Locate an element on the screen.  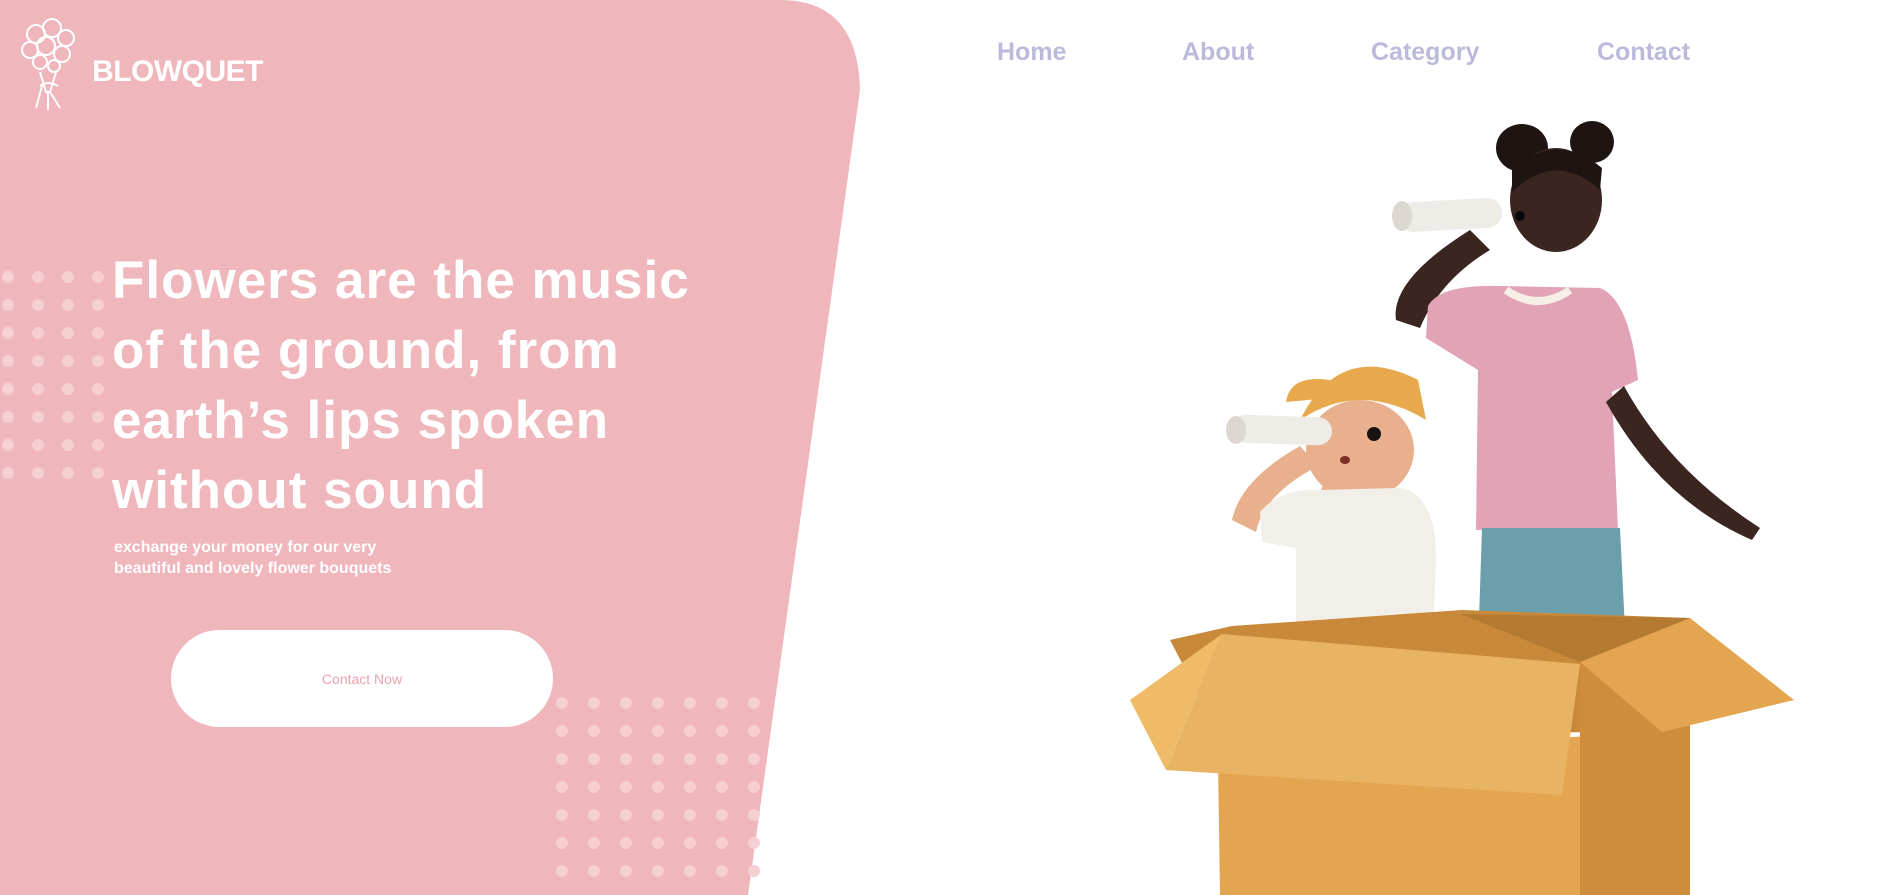
headline-line: of the ground, from is located at coordinates (366, 350).